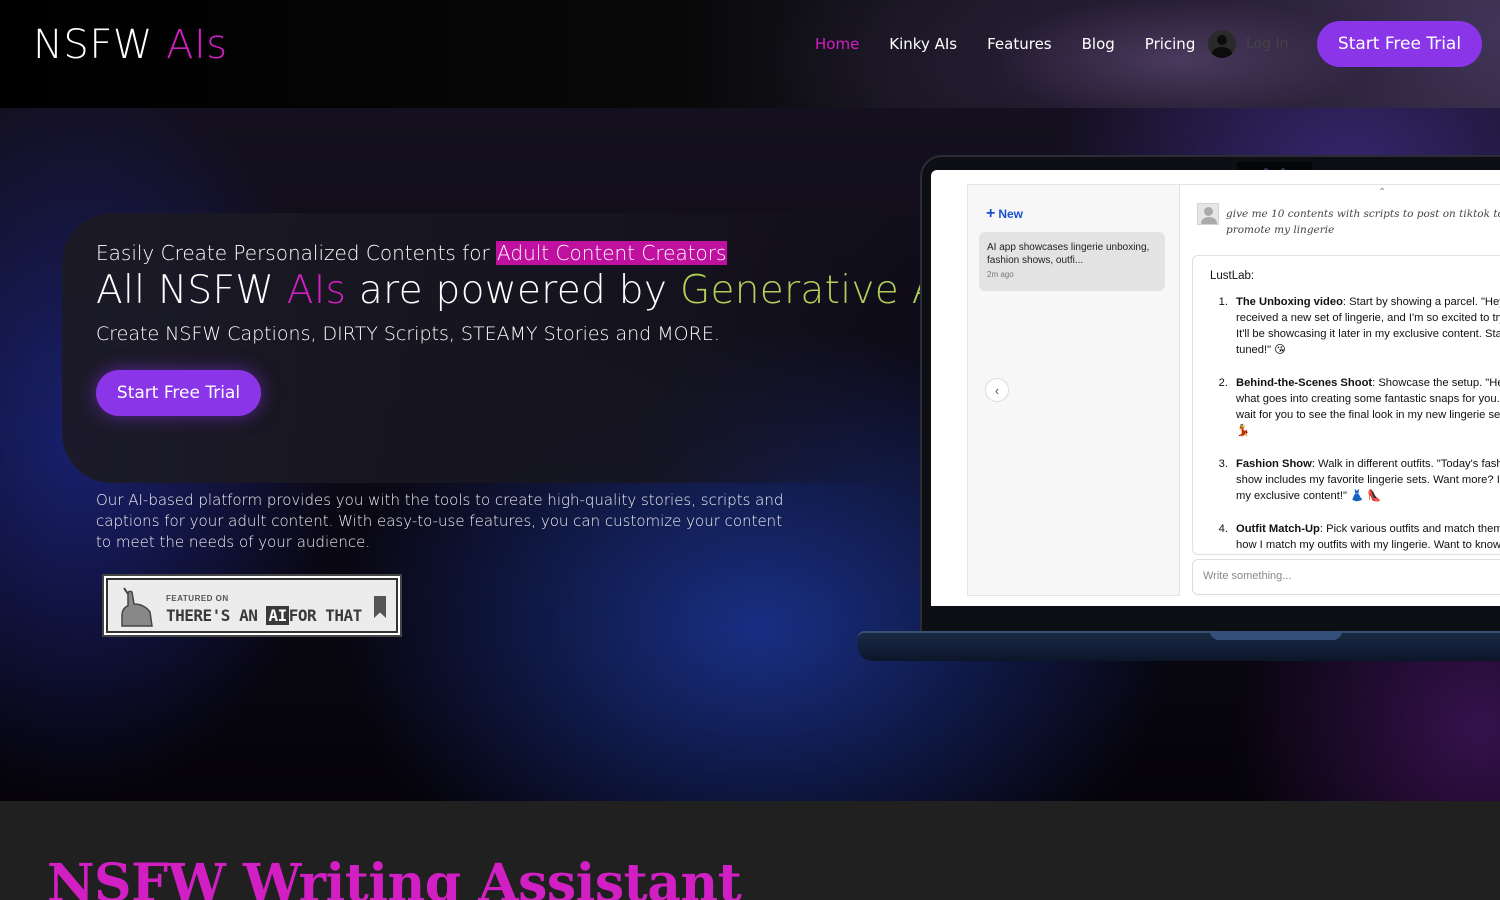 This screenshot has width=1500, height=900. What do you see at coordinates (380, 607) in the screenshot?
I see `bookmark-icon` at bounding box center [380, 607].